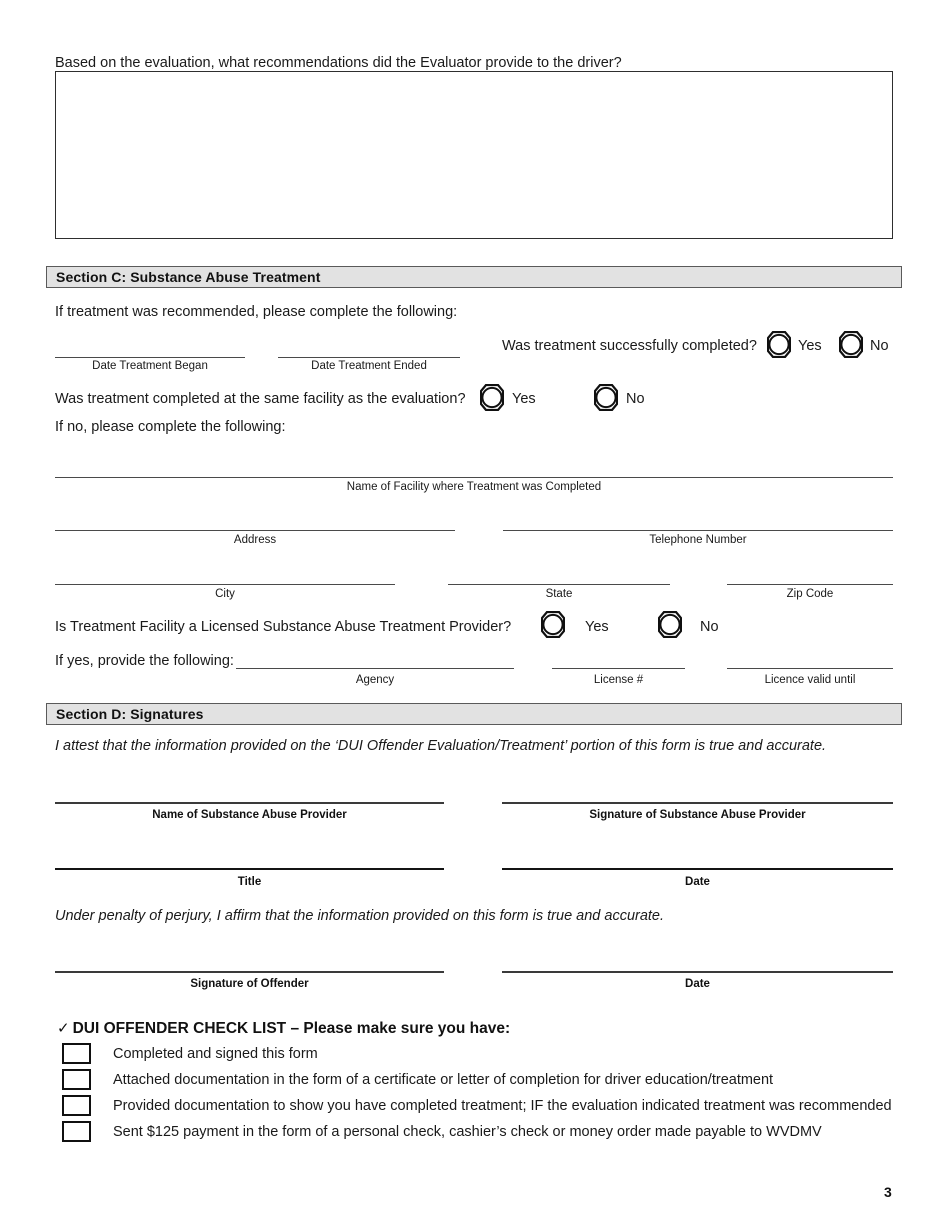 The image size is (950, 1230). I want to click on provider-name-caption: Name of Substance Abuse Provider, so click(249, 815).